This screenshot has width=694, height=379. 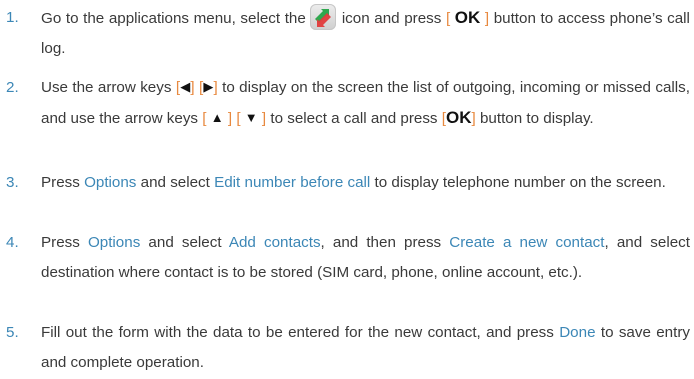 I want to click on left-arrow-icon: ◀, so click(x=185, y=86).